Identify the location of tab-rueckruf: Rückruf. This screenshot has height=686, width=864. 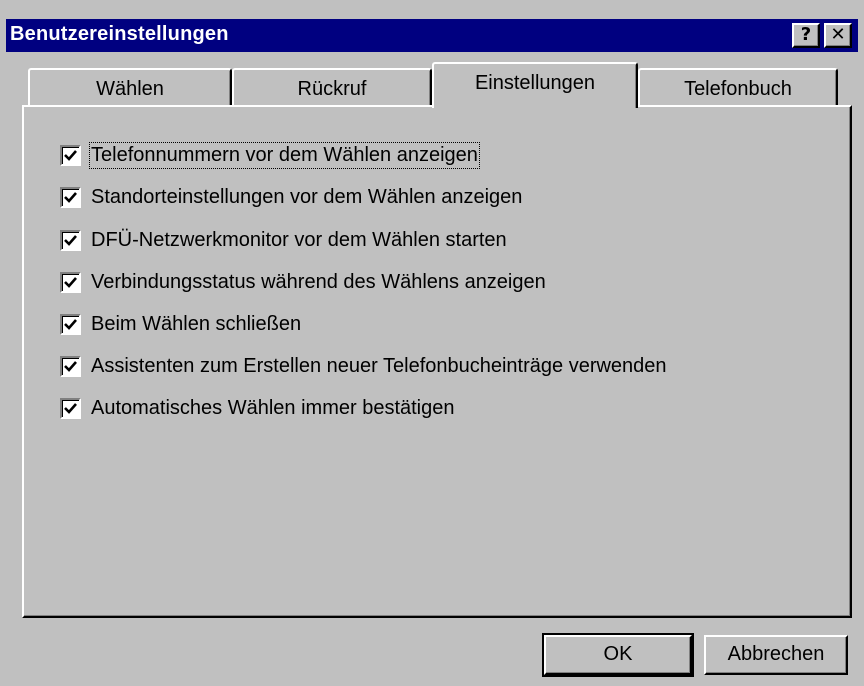
(332, 88).